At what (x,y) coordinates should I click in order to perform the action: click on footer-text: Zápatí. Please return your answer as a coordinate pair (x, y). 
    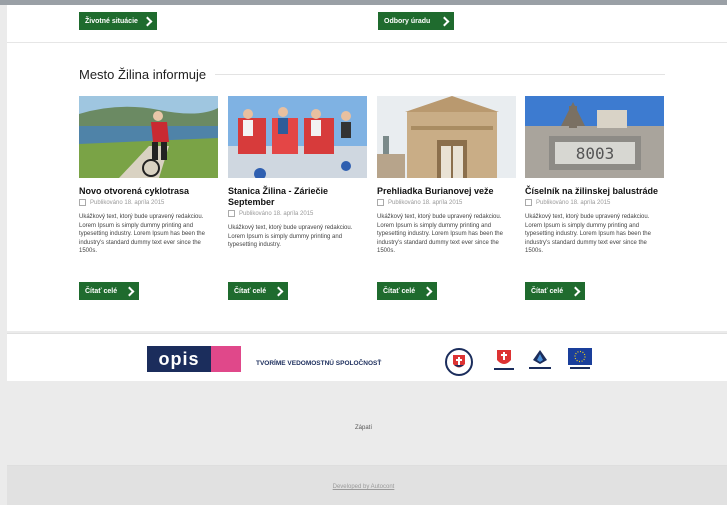
    Looking at the image, I should click on (363, 428).